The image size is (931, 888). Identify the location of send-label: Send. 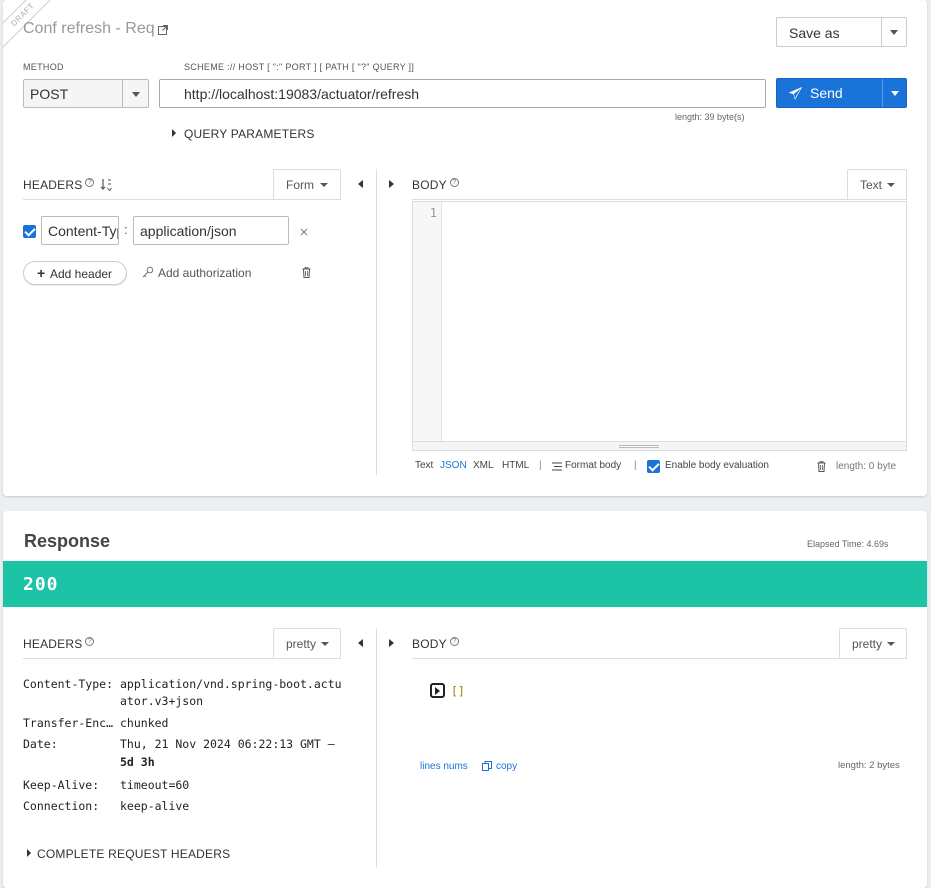
(826, 93).